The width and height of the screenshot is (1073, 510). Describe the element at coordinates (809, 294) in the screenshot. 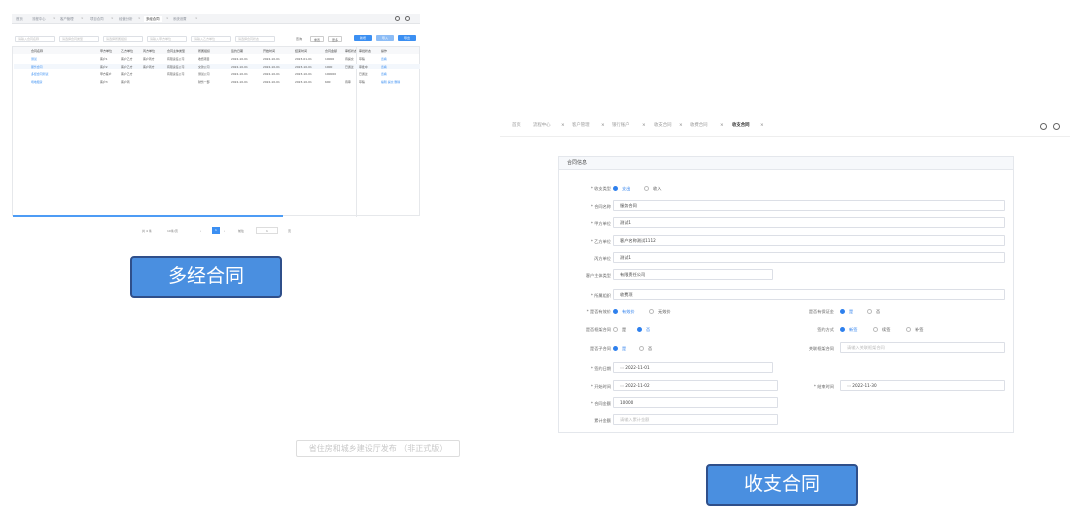

I see `org-input: 收费项` at that location.